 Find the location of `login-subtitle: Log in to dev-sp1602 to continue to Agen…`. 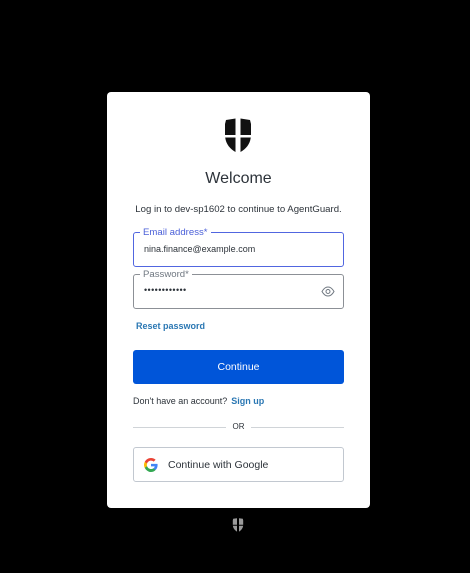

login-subtitle: Log in to dev-sp1602 to continue to Agen… is located at coordinates (238, 209).